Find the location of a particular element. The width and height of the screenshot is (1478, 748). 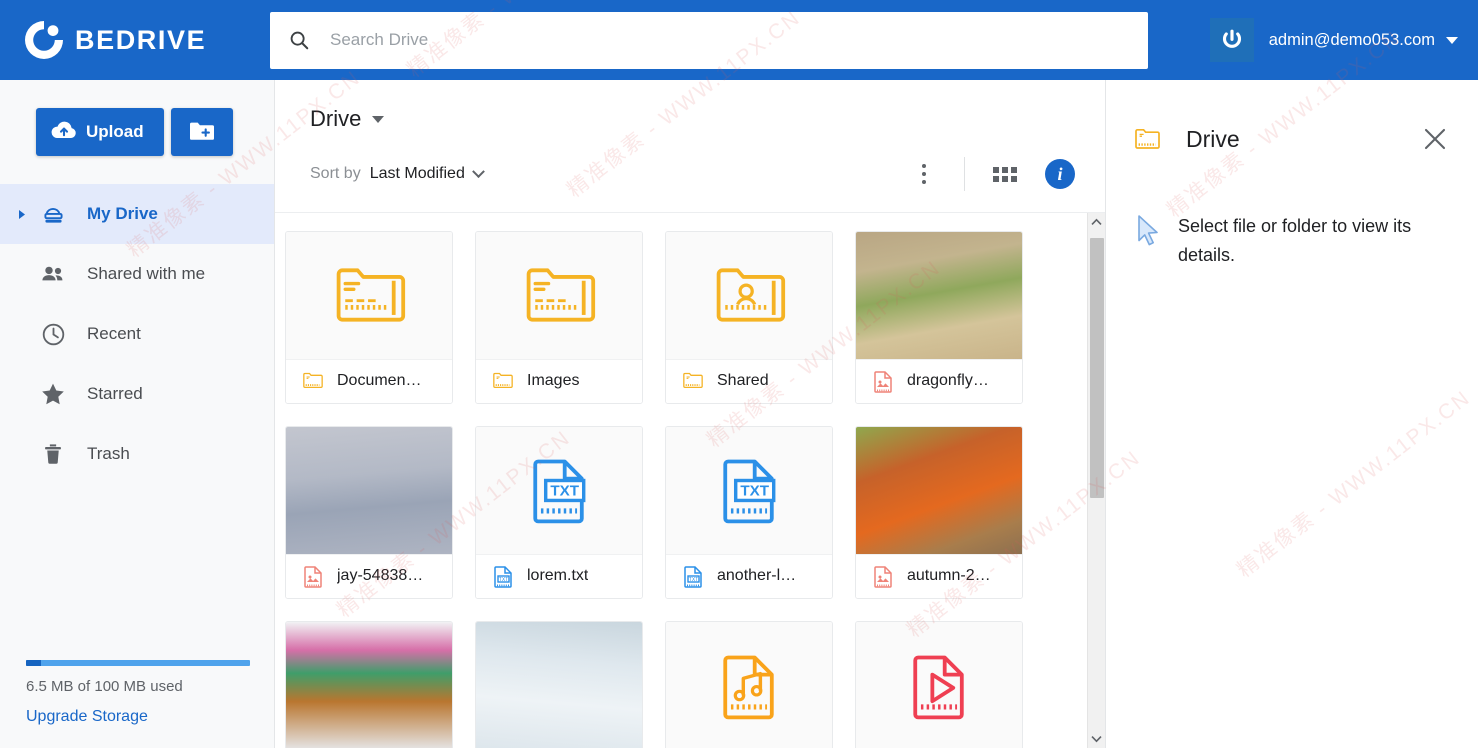

file-tile-name-row: Shared is located at coordinates (749, 380).